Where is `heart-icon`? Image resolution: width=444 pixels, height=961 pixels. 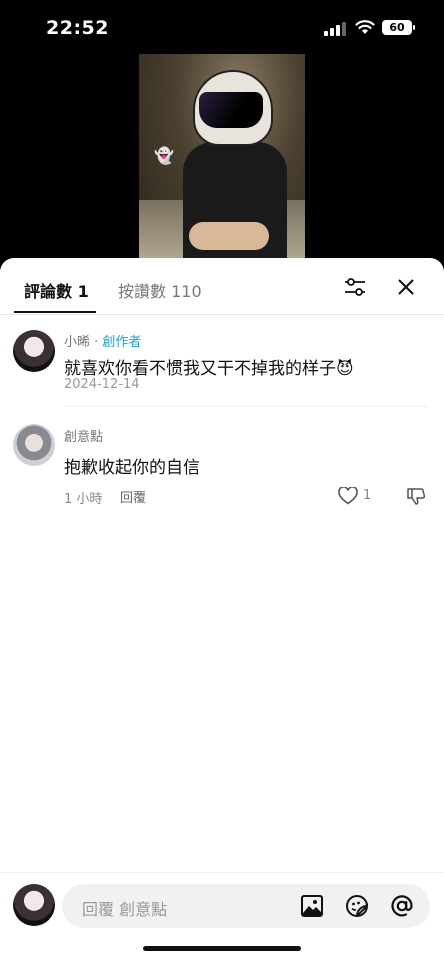 heart-icon is located at coordinates (348, 496).